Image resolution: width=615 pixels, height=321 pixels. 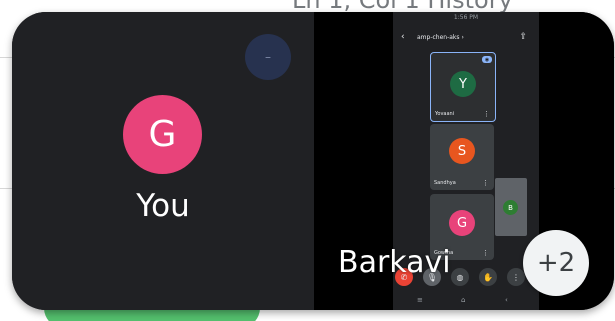 I want to click on phone-share-icon: ⇪, so click(x=523, y=37).